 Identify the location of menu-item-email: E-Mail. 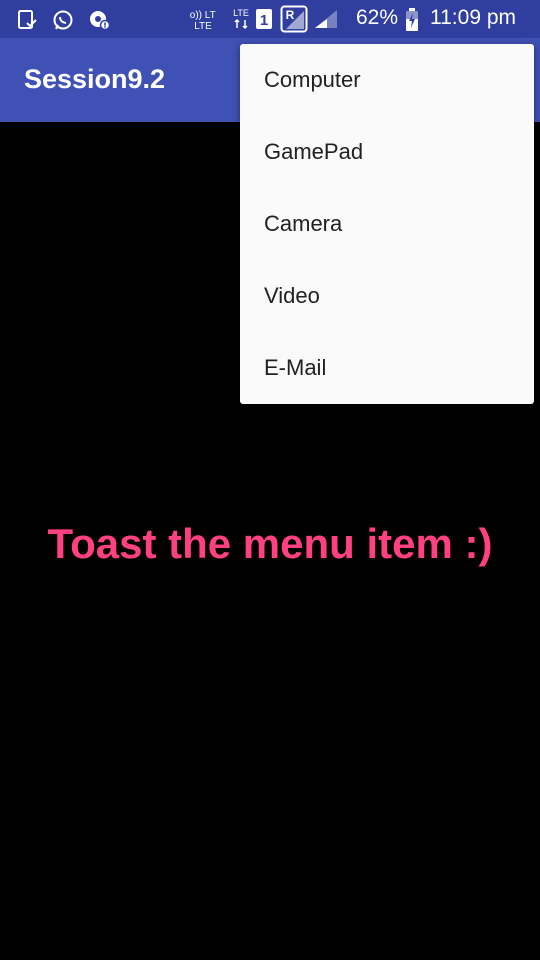
(387, 368).